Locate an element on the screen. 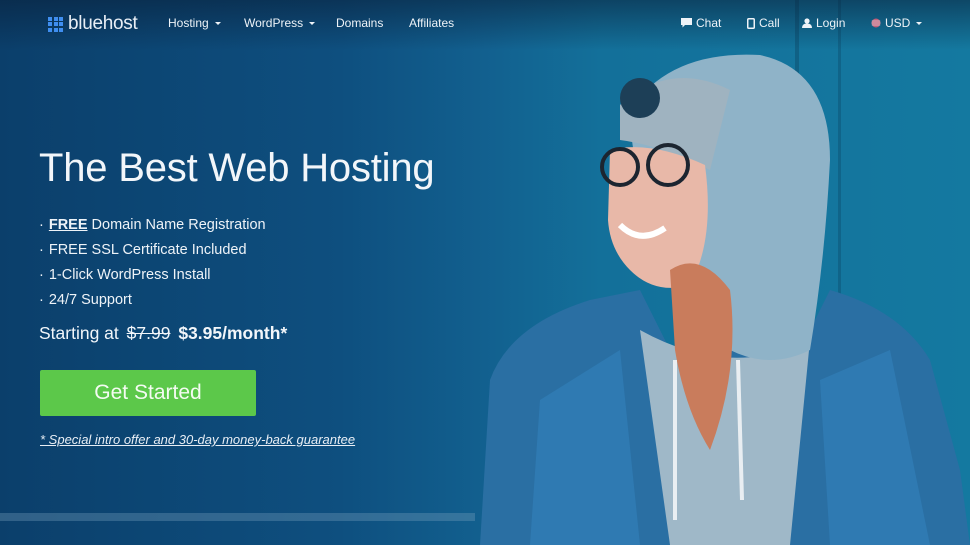  price-prefix: Starting at is located at coordinates (79, 333).